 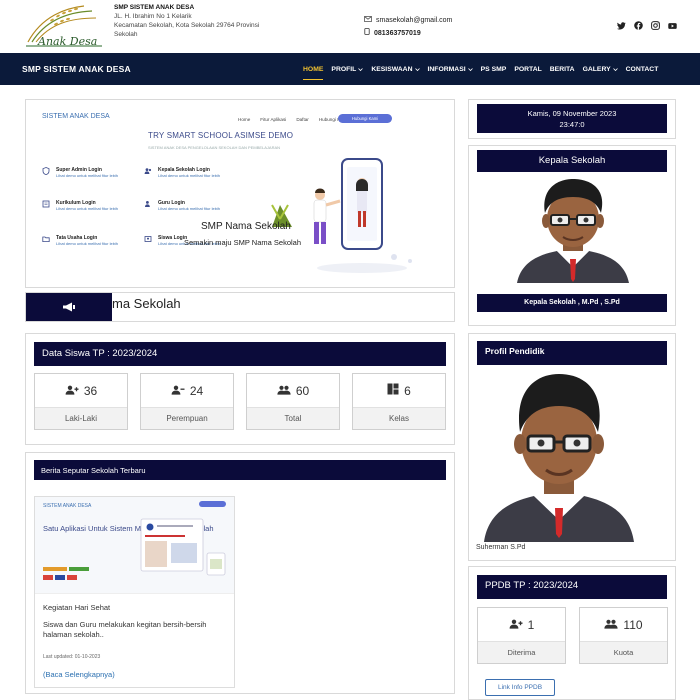 I want to click on nav-item-label: PORTAL, so click(x=528, y=69).